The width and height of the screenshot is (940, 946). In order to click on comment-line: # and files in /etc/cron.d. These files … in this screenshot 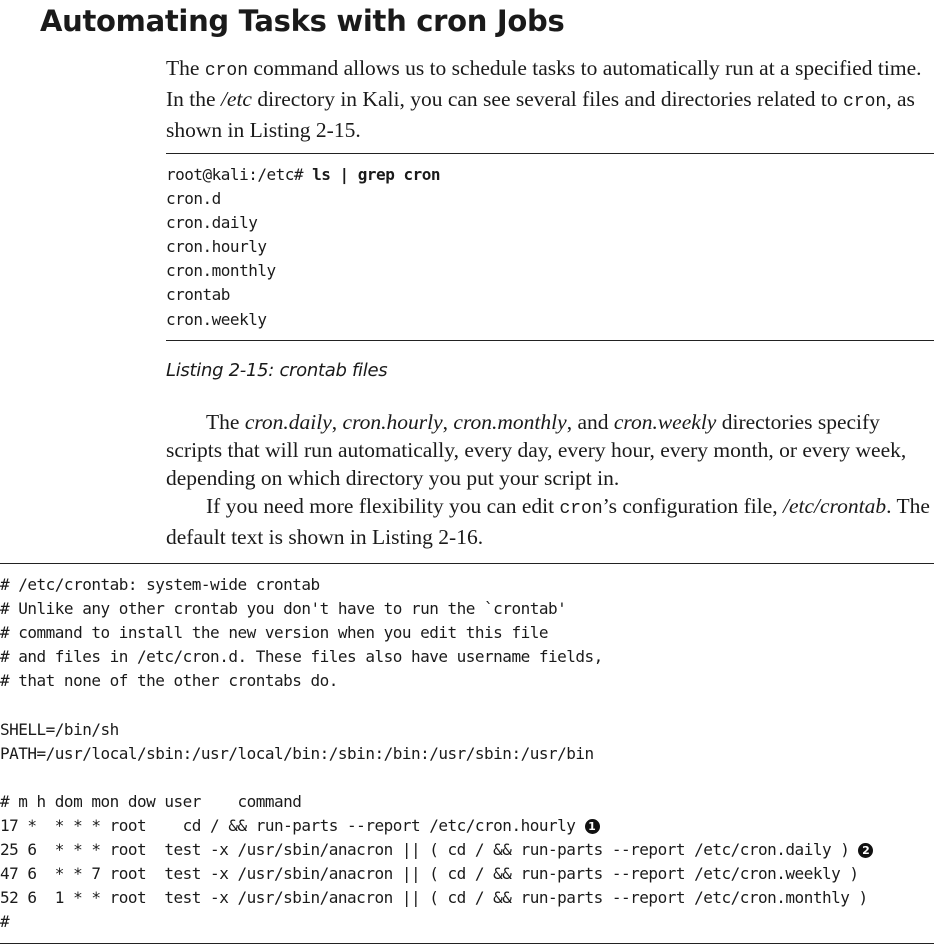, I will do `click(301, 657)`.